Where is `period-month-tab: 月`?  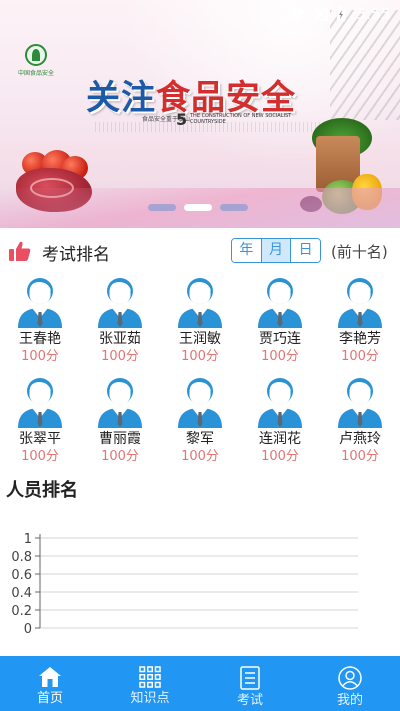 period-month-tab: 月 is located at coordinates (275, 250).